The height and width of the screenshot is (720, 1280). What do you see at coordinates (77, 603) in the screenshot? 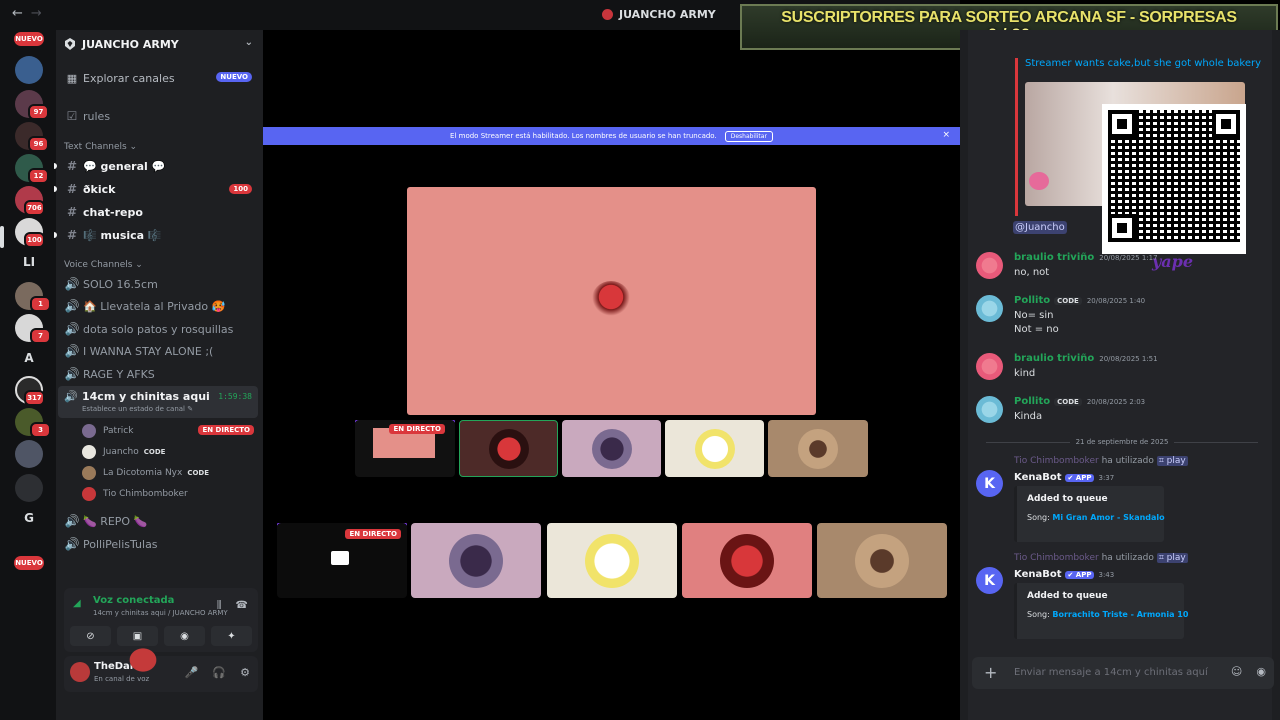
I see `signal-icon: ◢` at bounding box center [77, 603].